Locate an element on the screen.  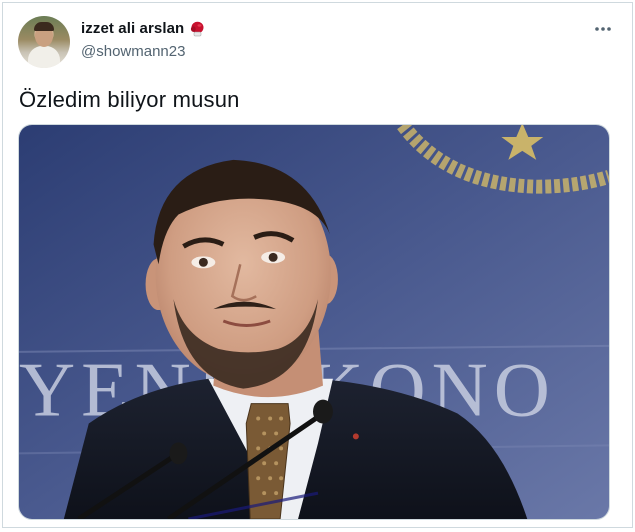
avatar is located at coordinates (44, 42).